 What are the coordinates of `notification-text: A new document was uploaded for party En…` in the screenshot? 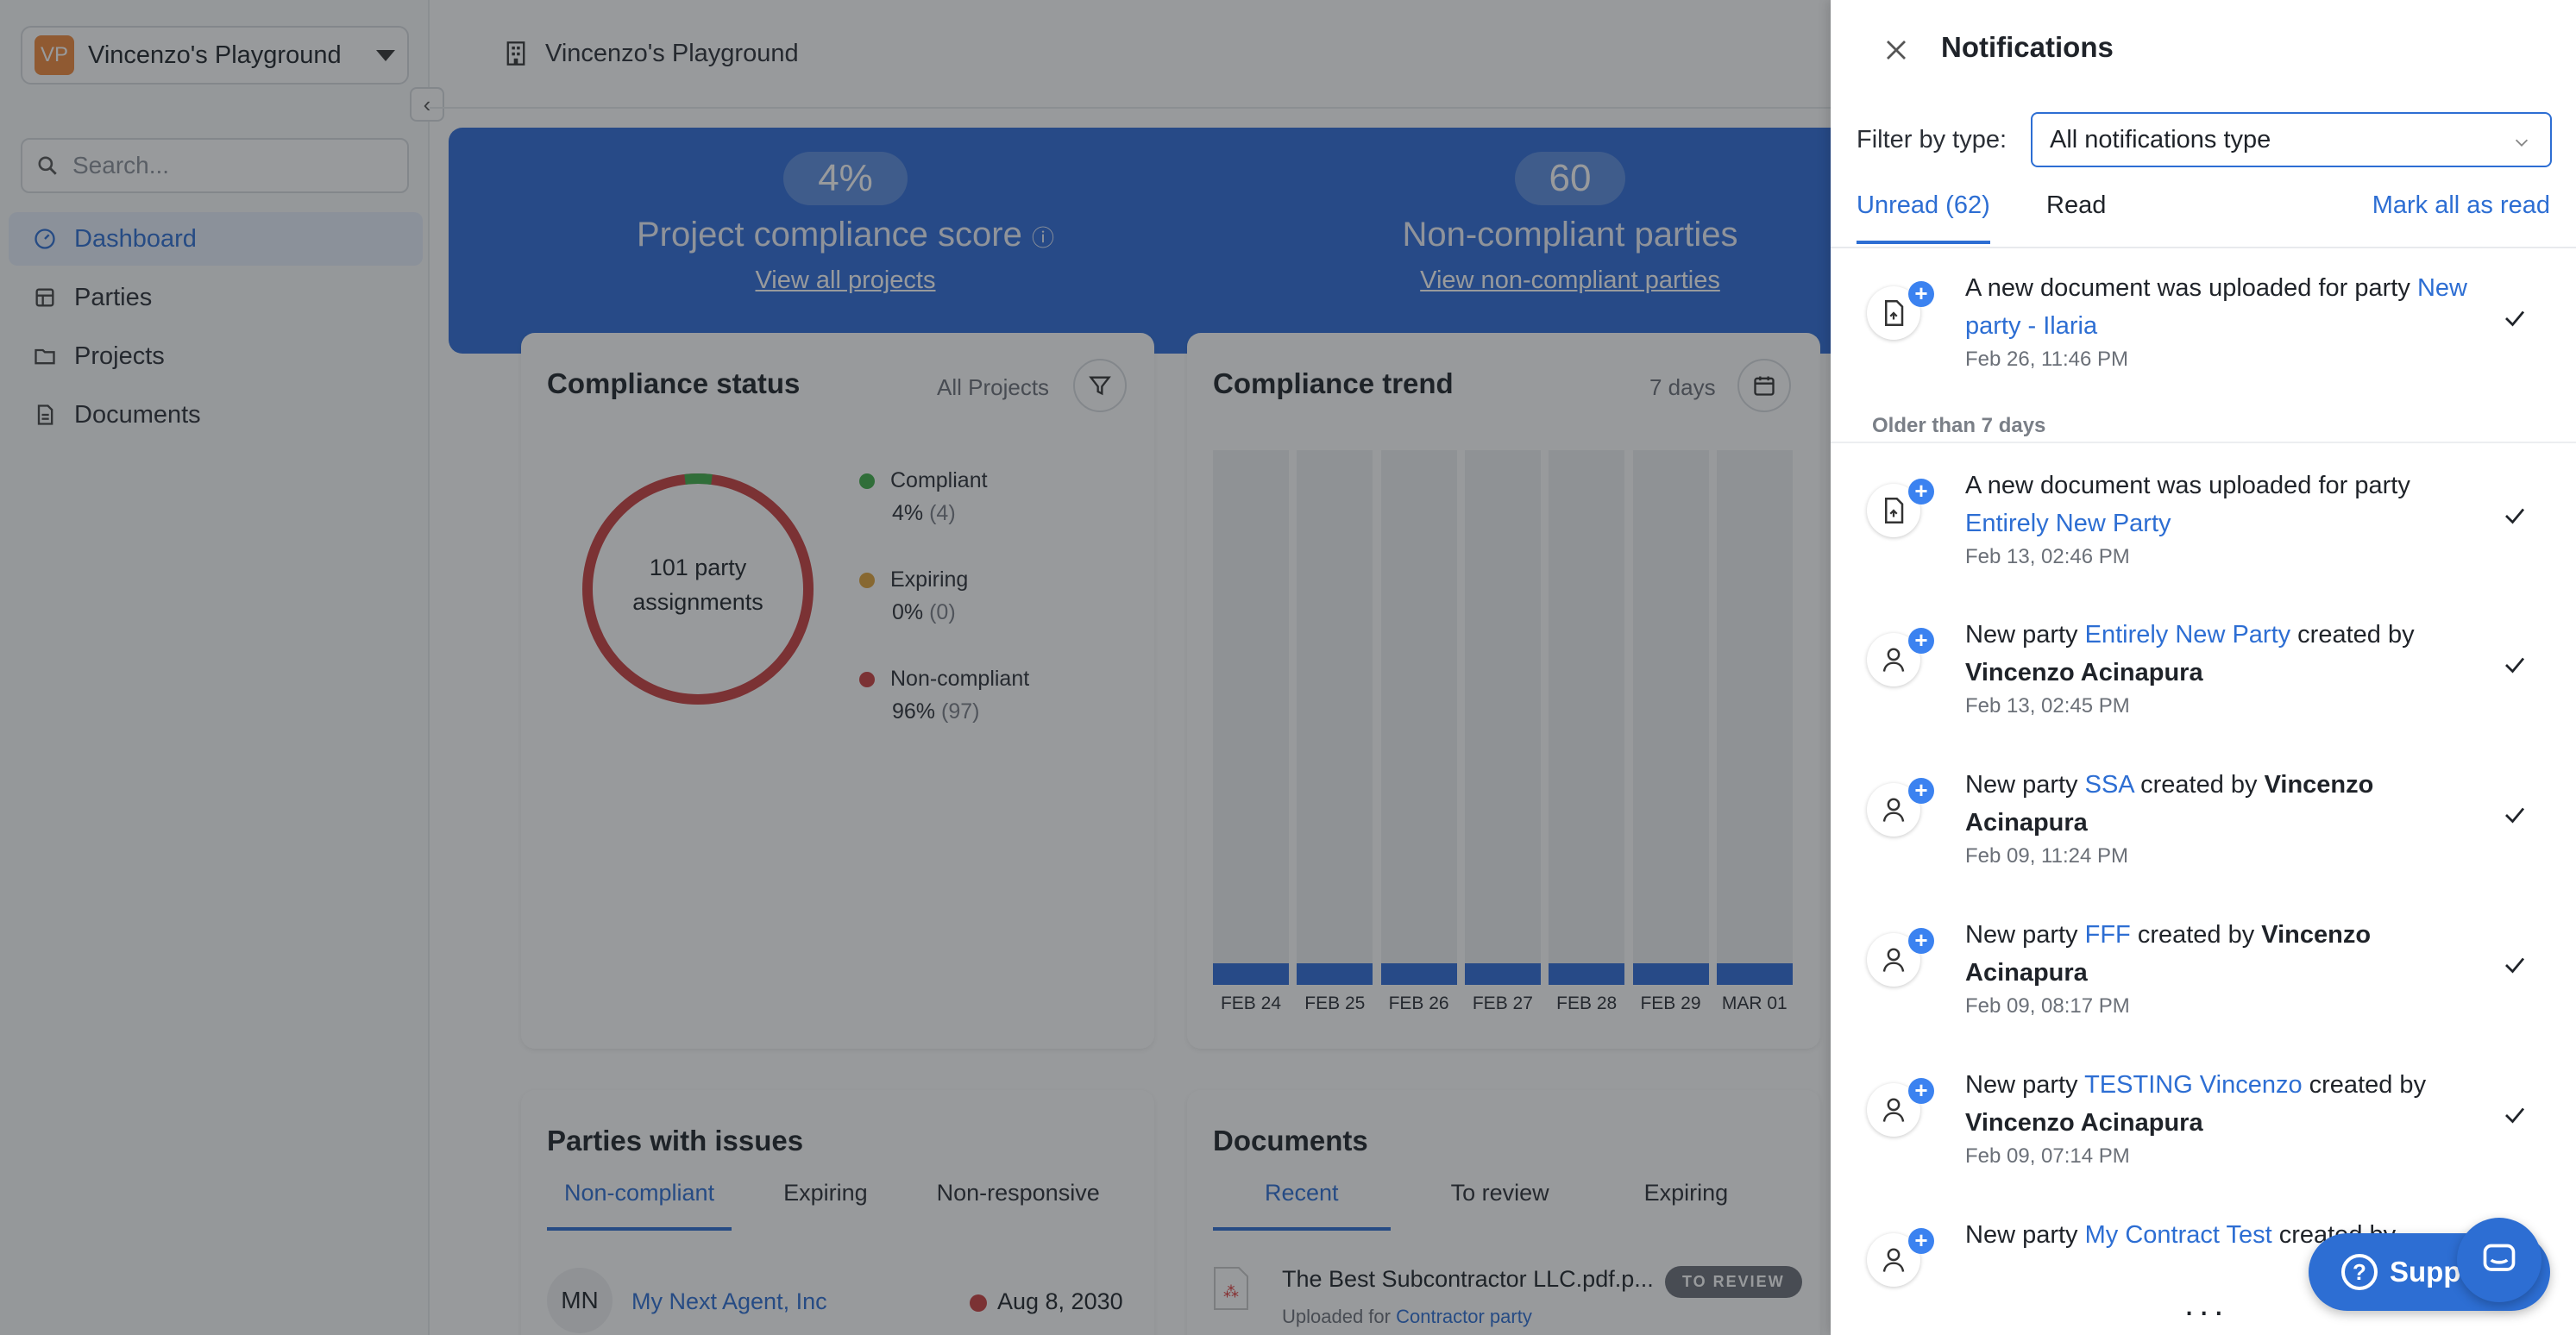 It's located at (2224, 519).